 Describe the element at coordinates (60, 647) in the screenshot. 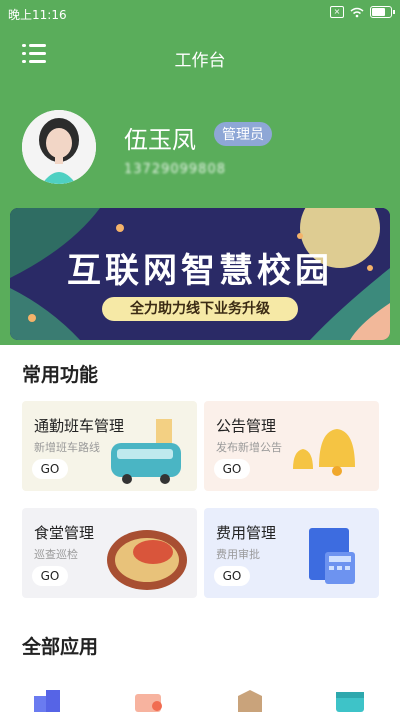

I see `section-title-all-apps: 全部应用` at that location.